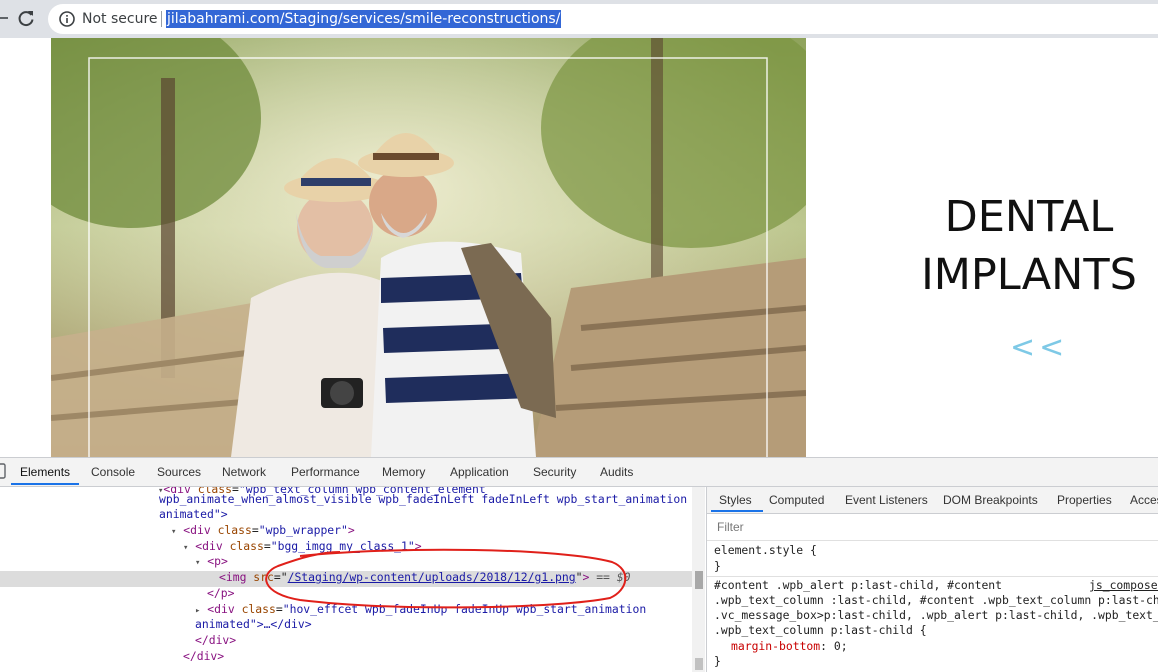  What do you see at coordinates (789, 646) in the screenshot?
I see `css-declaration: margin-bottom: 0;` at bounding box center [789, 646].